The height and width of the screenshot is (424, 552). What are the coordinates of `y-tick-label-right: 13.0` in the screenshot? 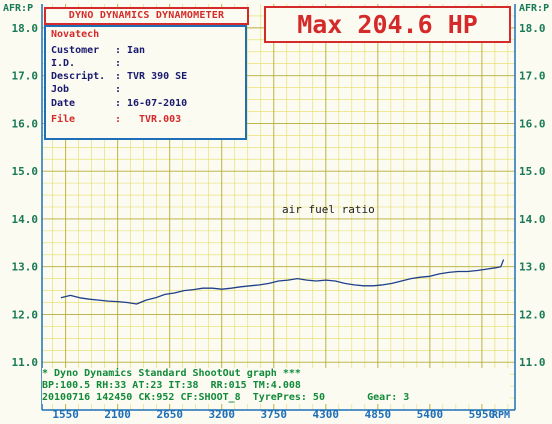 It's located at (532, 267).